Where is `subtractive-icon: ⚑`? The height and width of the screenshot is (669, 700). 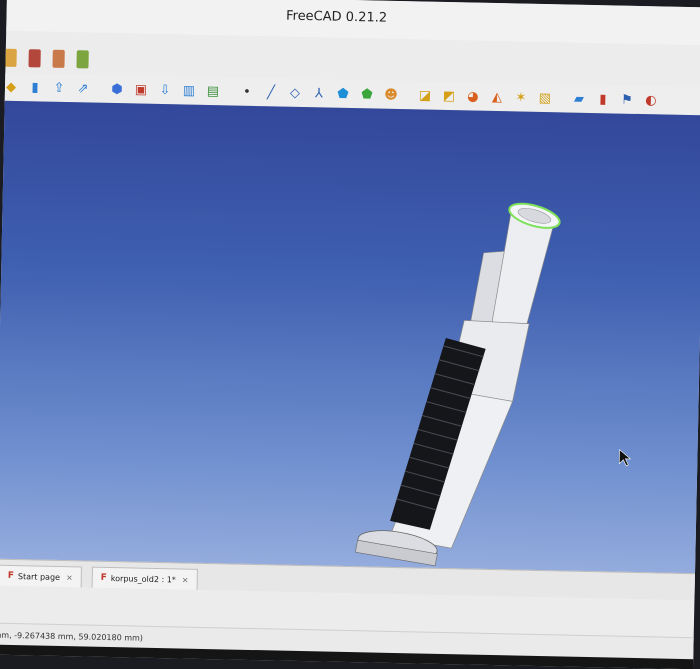 subtractive-icon: ⚑ is located at coordinates (627, 100).